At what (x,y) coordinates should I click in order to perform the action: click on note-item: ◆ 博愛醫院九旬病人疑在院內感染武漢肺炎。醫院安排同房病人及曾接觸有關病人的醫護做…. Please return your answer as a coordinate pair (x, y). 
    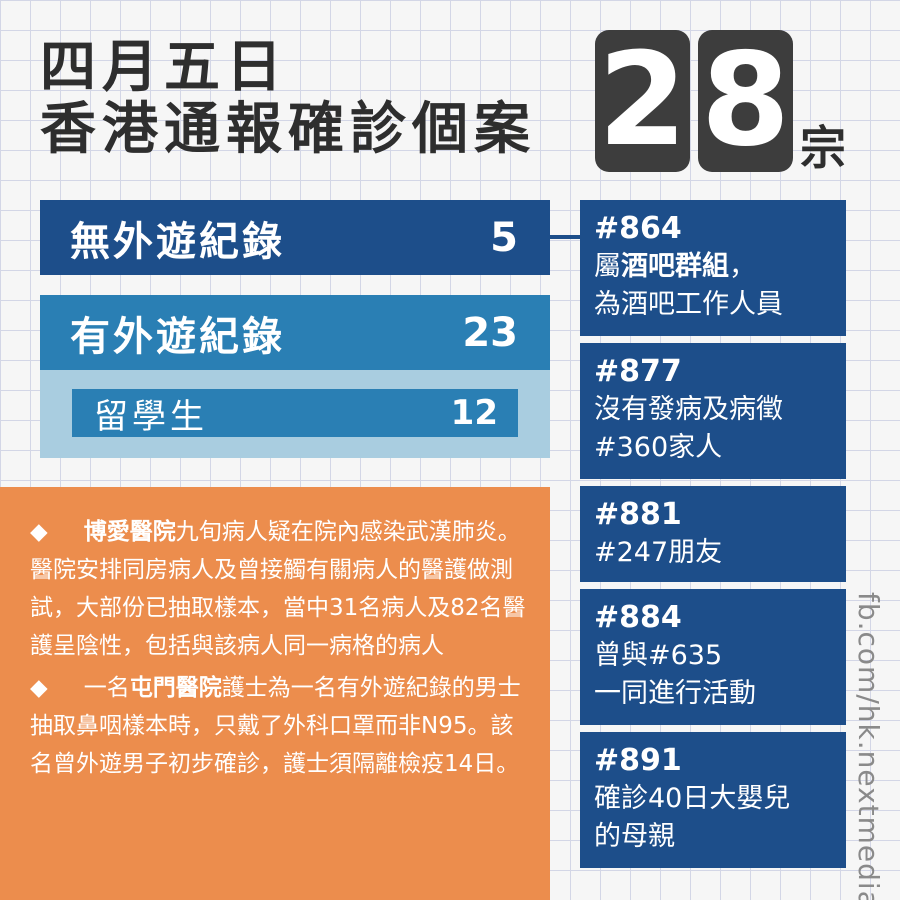
    Looking at the image, I should click on (278, 589).